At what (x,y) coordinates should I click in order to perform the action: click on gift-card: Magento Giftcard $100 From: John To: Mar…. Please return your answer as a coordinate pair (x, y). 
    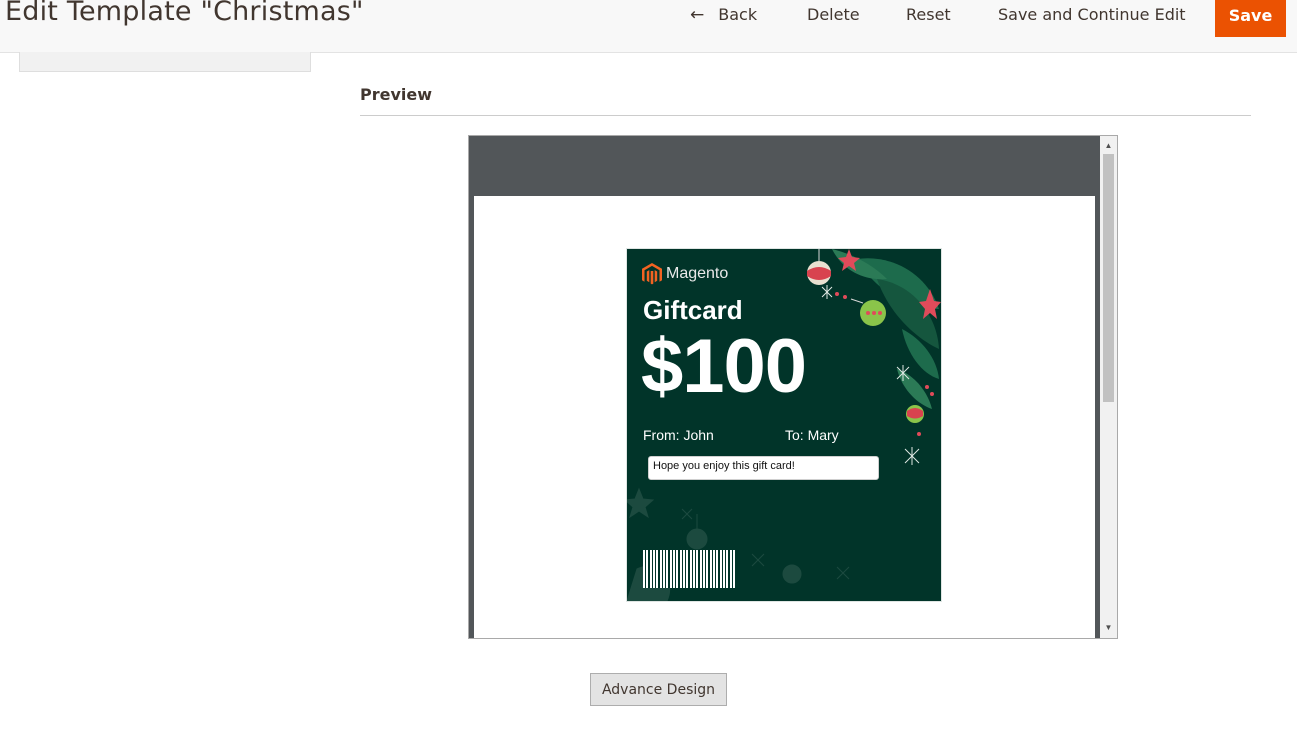
    Looking at the image, I should click on (784, 425).